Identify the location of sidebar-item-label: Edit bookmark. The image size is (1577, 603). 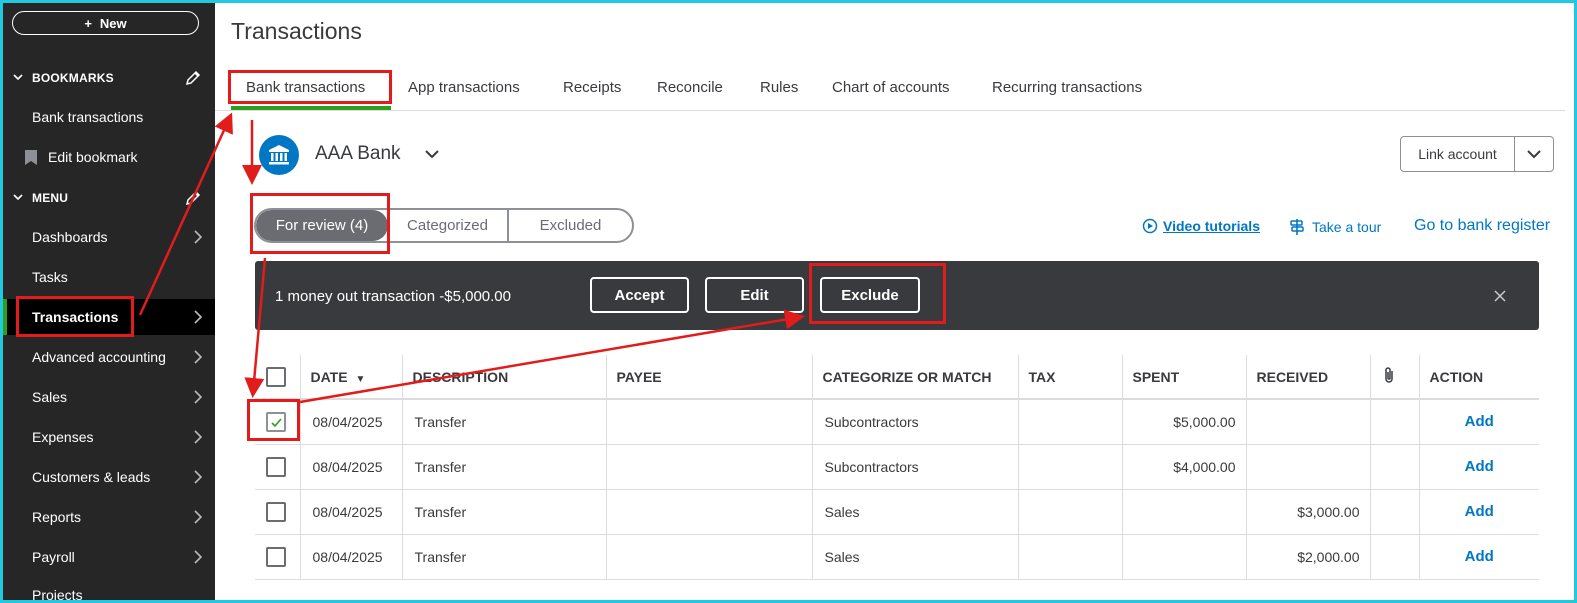
(93, 157).